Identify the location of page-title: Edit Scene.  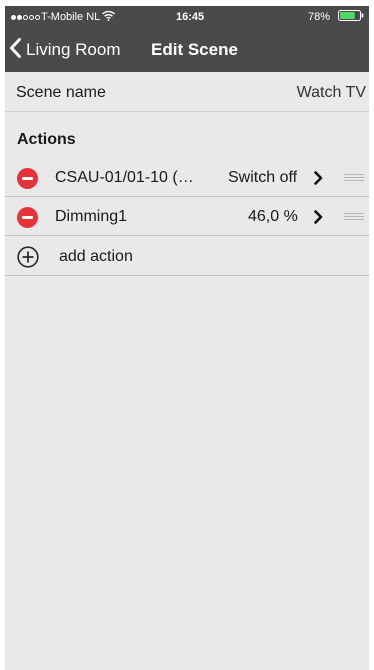
(194, 49).